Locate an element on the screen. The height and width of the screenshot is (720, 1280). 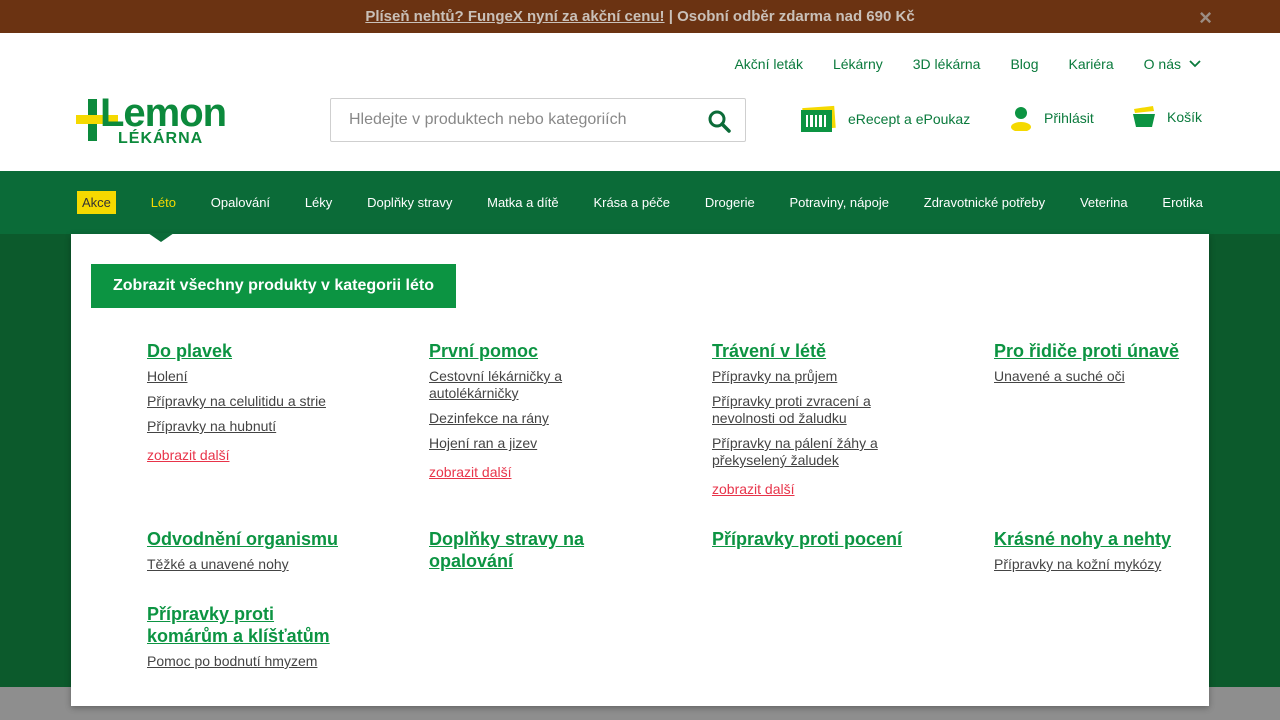
erecept-link: eRecept a ePoukaz is located at coordinates (885, 119).